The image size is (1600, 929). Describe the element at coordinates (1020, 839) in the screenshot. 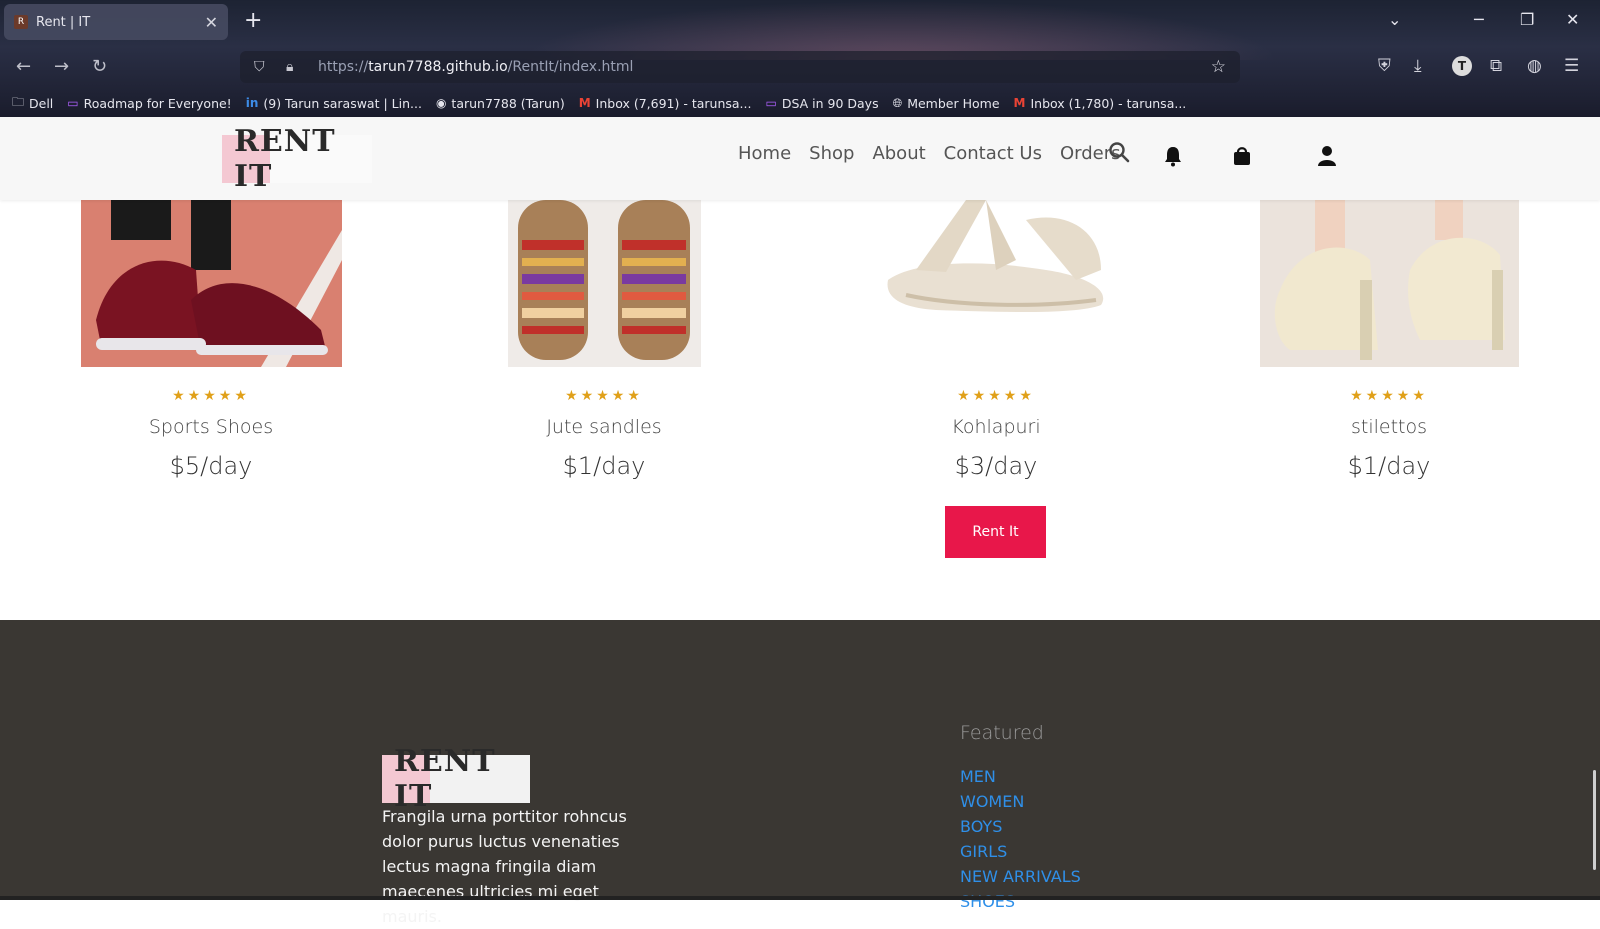

I see `featured-links: MEN WOMEN BOYS GIRLS NEW ARRIVALS SHOES` at that location.